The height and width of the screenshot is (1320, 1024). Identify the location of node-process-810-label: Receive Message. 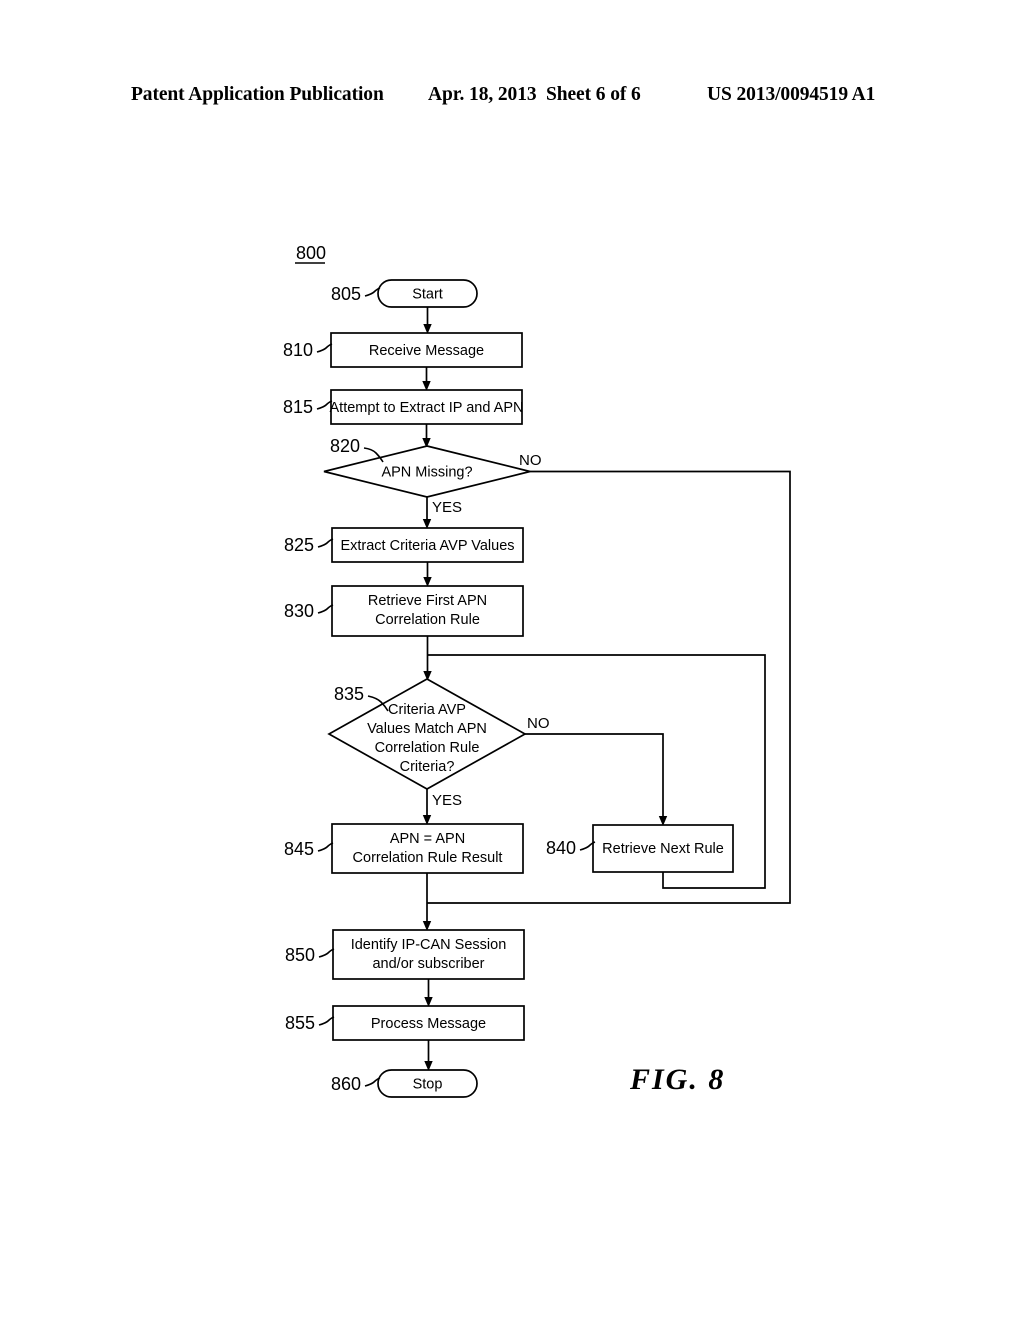
(426, 351).